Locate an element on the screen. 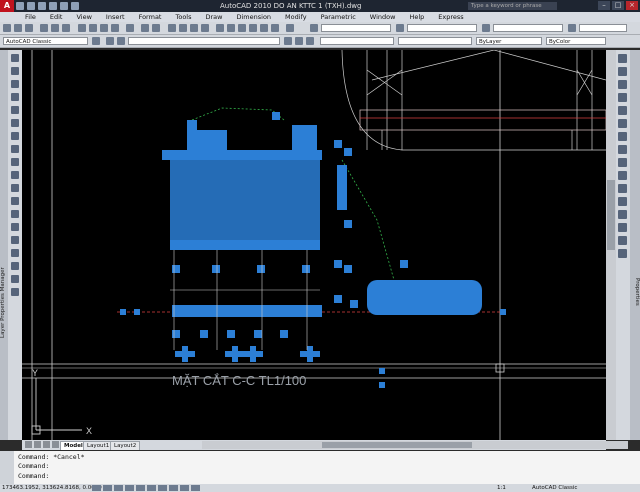  move-icon is located at coordinates (622, 123).